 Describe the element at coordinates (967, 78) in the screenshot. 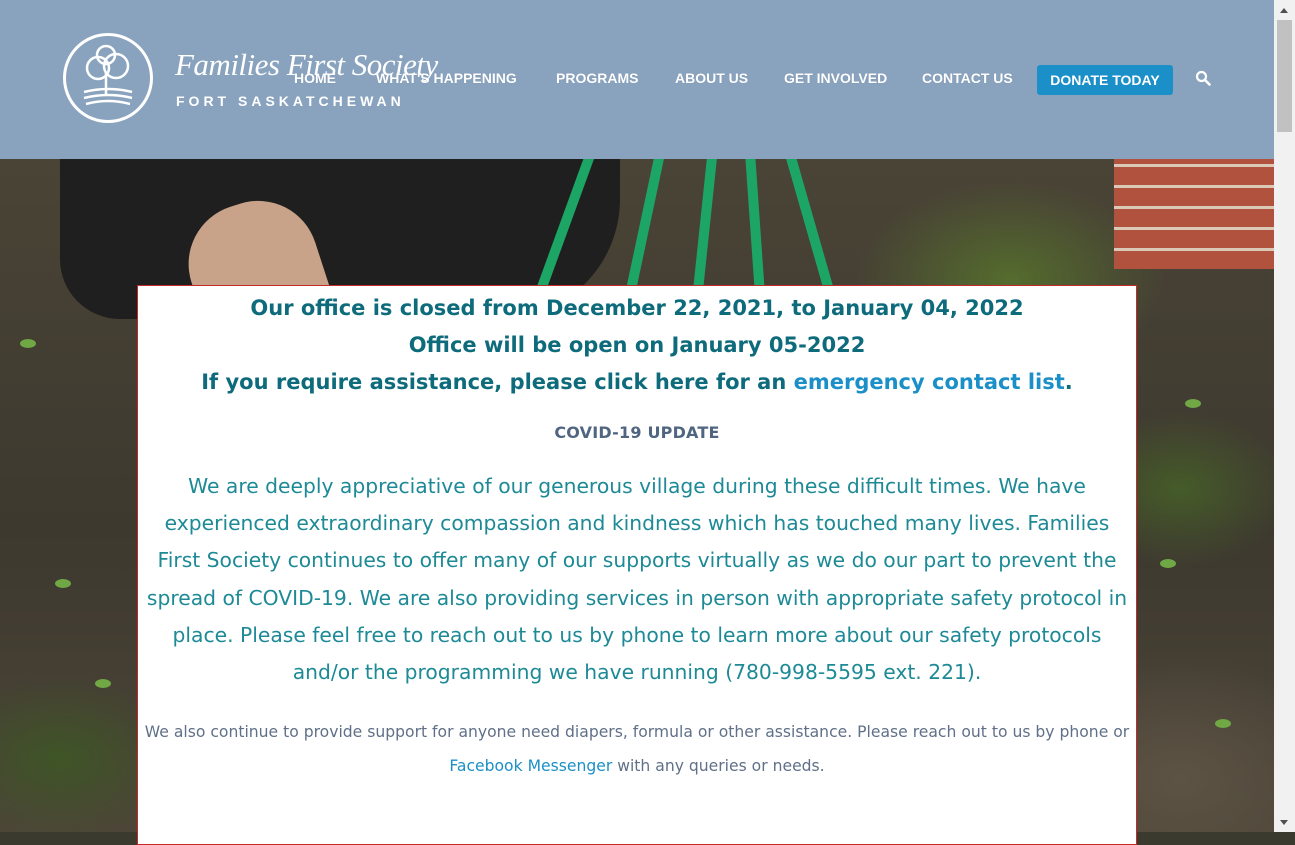

I see `nav-contact-us: CONTACT US` at that location.